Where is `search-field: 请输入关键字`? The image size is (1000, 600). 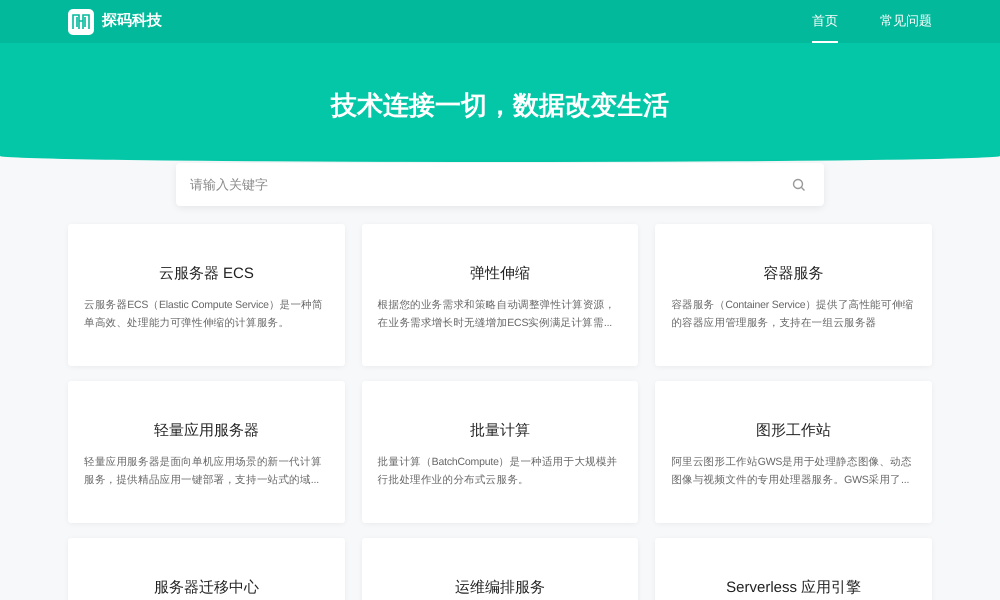
search-field: 请输入关键字 is located at coordinates (500, 184).